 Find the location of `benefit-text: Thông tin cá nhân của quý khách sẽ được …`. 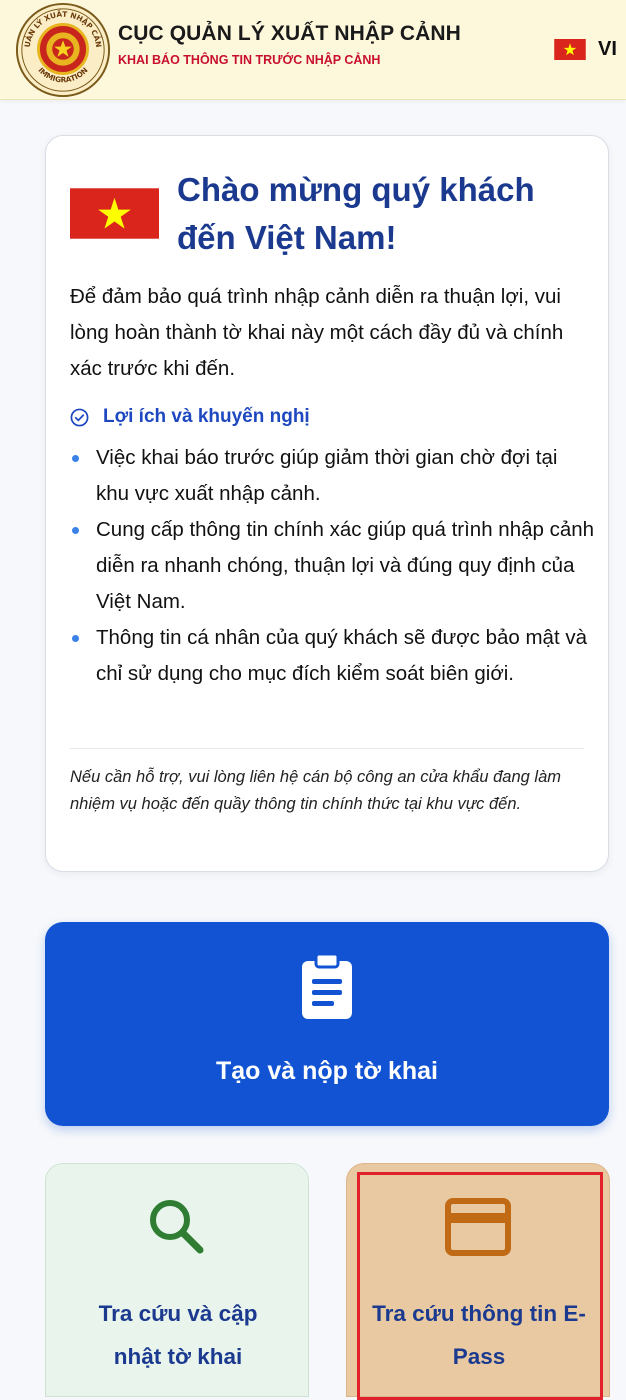

benefit-text: Thông tin cá nhân của quý khách sẽ được … is located at coordinates (341, 655).